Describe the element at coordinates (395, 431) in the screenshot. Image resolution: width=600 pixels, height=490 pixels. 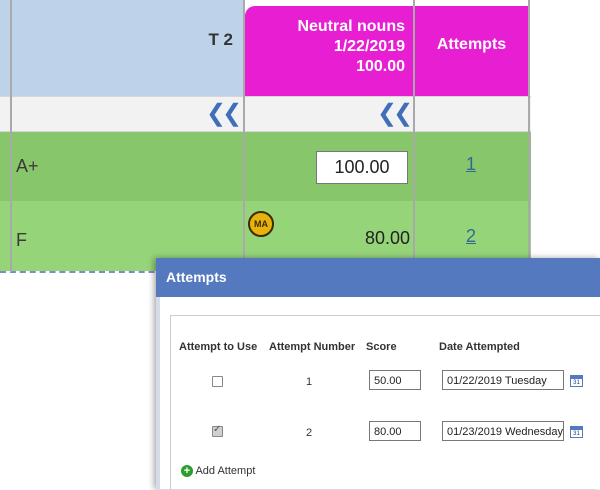
I see `attempt-score-input: 80.00` at that location.